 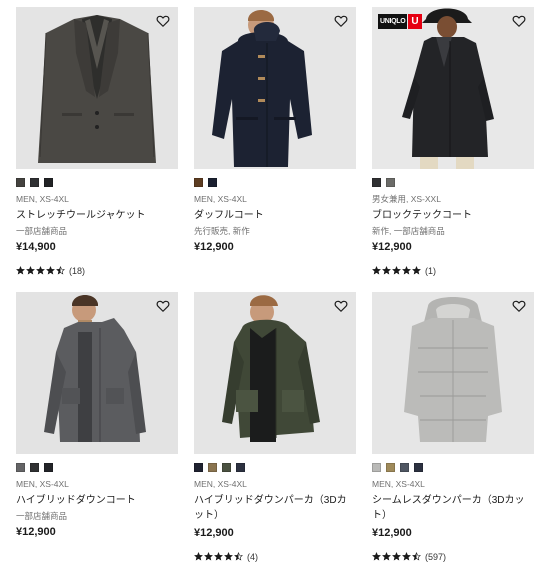 What do you see at coordinates (453, 556) in the screenshot?
I see `product-rating: (597)` at bounding box center [453, 556].